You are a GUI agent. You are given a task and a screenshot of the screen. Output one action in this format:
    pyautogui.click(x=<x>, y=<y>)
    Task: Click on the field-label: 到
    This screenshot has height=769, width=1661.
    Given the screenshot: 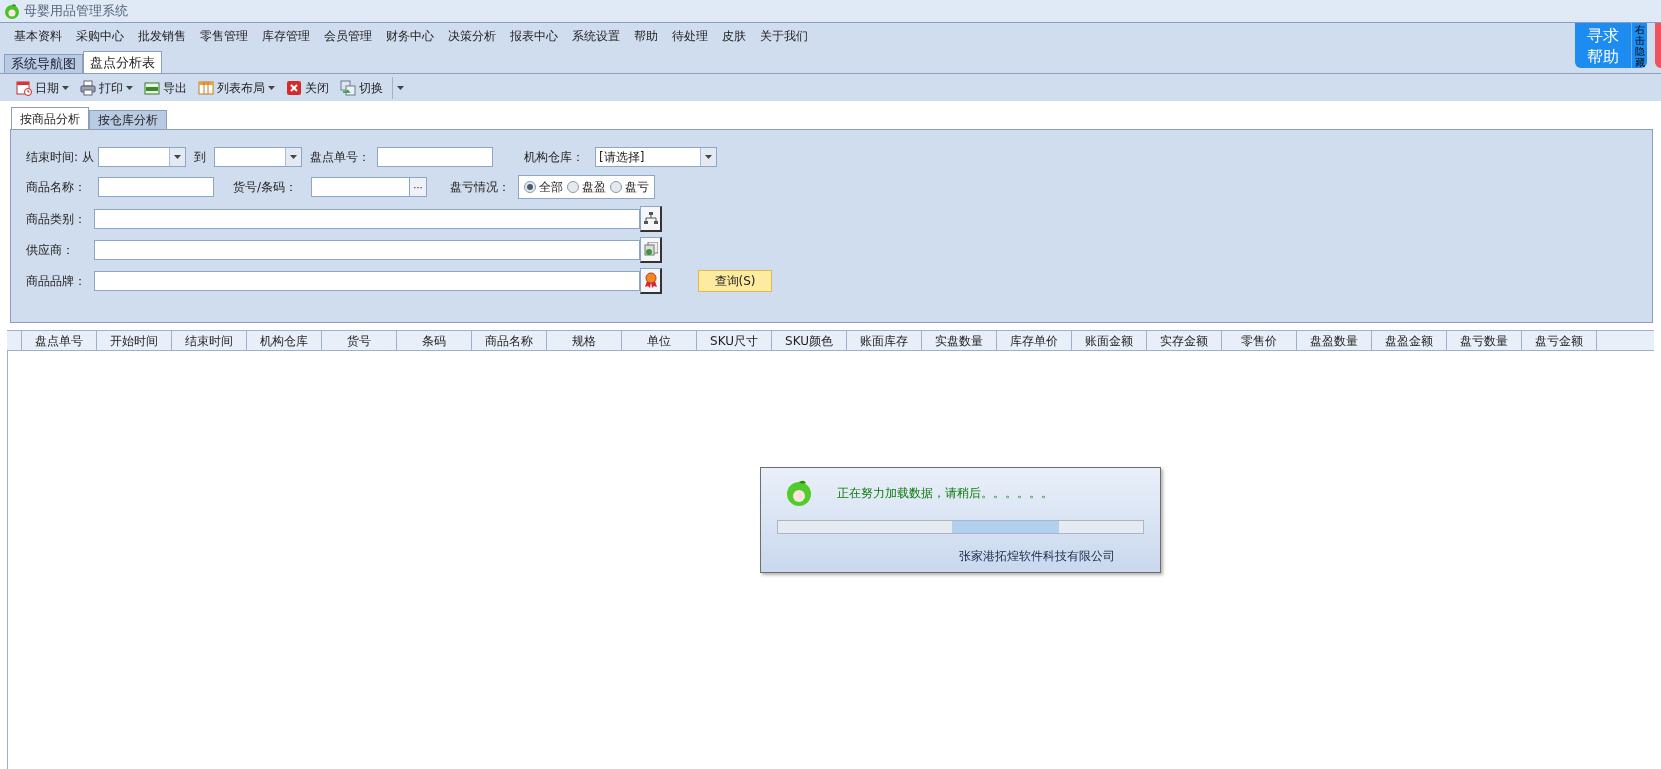 What is the action you would take?
    pyautogui.click(x=200, y=157)
    